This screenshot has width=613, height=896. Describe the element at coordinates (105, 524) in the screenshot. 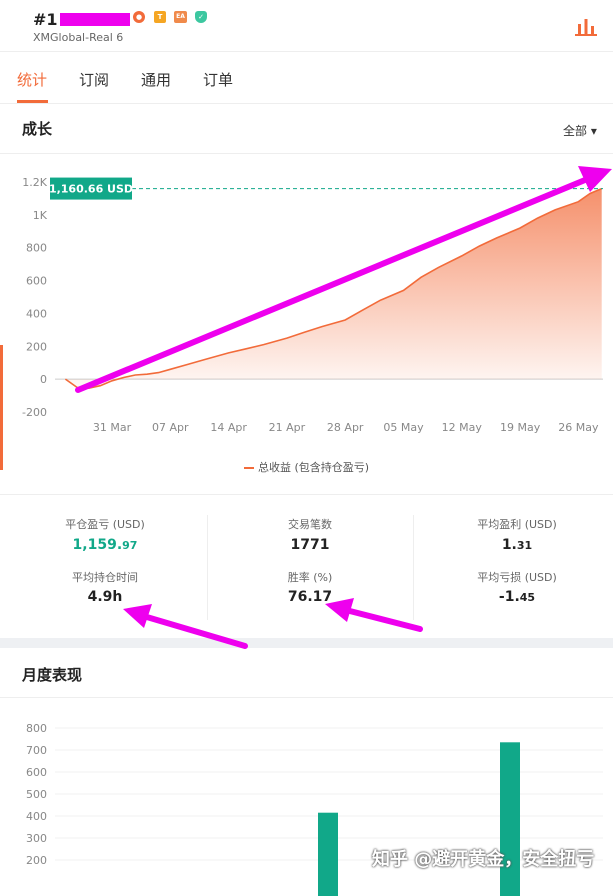

I see `closed-pl-label: 平仓盈亏 (USD)` at that location.